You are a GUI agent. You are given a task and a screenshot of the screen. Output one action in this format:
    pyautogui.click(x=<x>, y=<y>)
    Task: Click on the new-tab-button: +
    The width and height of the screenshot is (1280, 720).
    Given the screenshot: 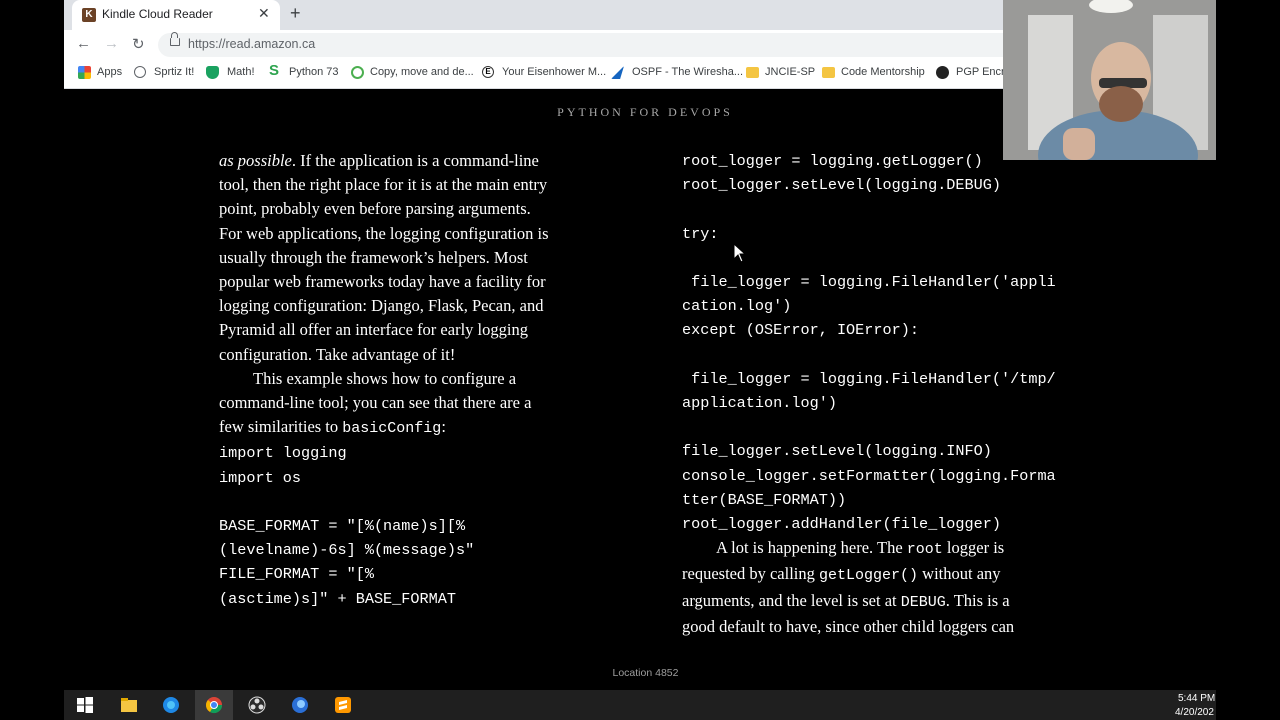 What is the action you would take?
    pyautogui.click(x=295, y=13)
    